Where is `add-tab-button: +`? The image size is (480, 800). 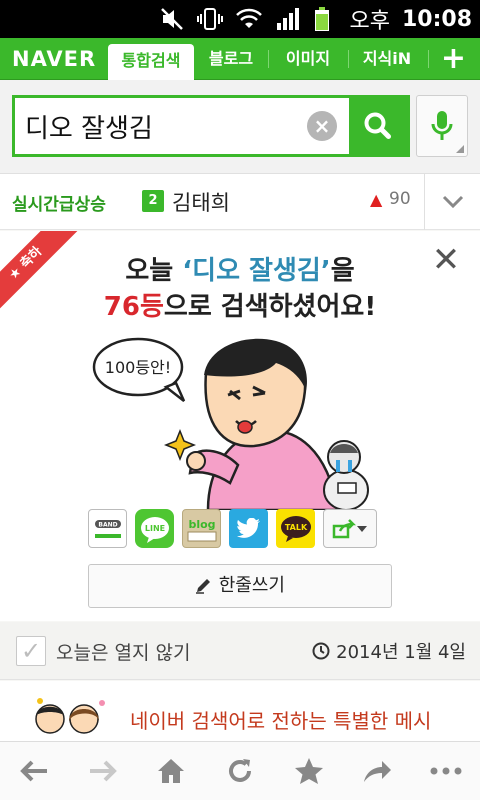
add-tab-button: + is located at coordinates (453, 59).